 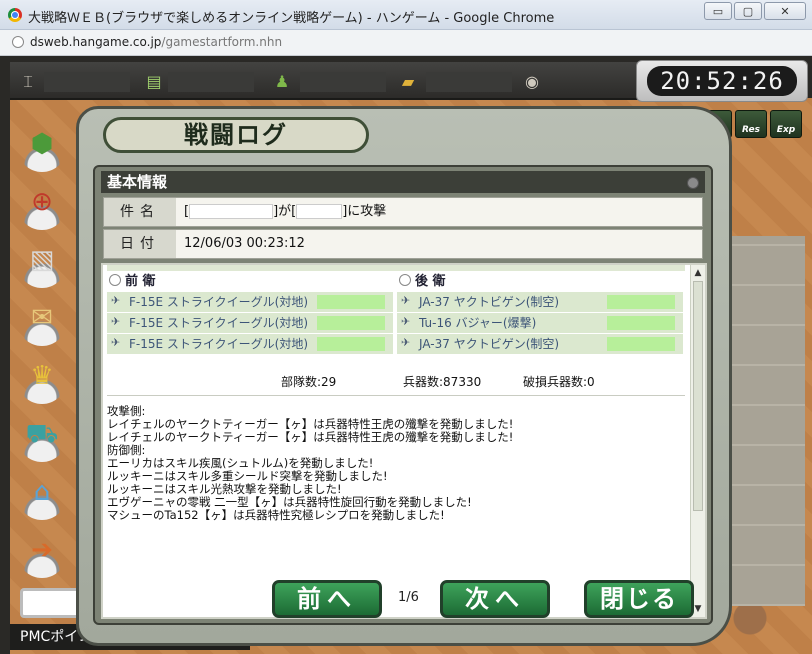 What do you see at coordinates (639, 599) in the screenshot?
I see `close-button: 閉じる` at bounding box center [639, 599].